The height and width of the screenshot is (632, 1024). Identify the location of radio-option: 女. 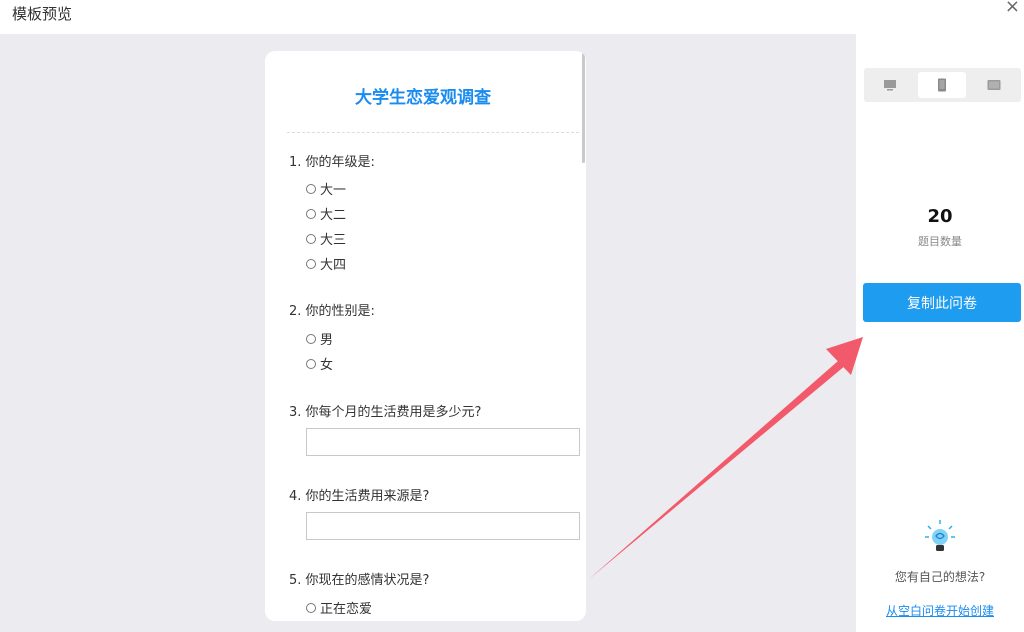
(319, 363).